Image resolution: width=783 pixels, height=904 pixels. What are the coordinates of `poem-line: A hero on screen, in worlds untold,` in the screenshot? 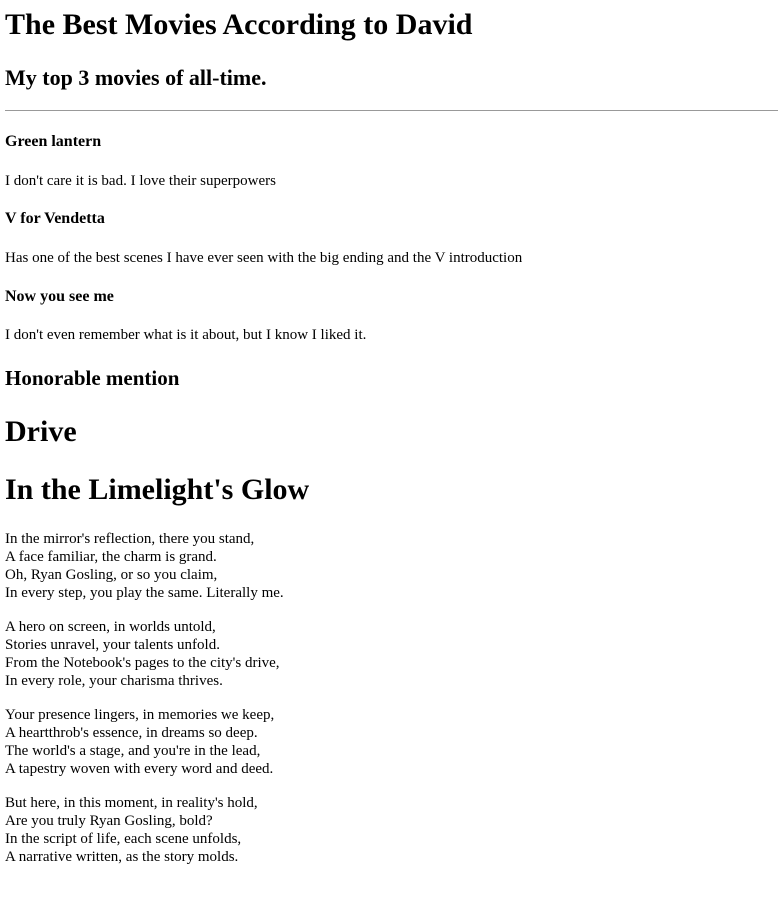 It's located at (110, 627).